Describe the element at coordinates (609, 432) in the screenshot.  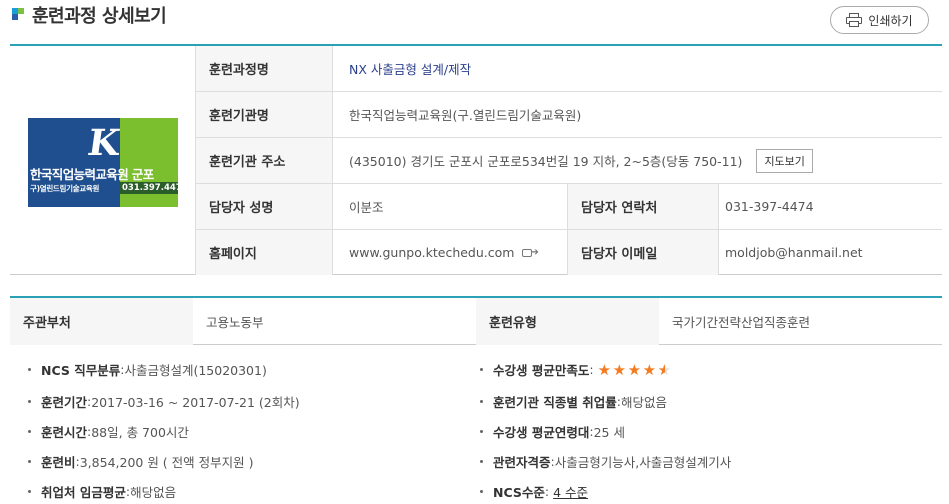
I see `detail-value: 25 세` at that location.